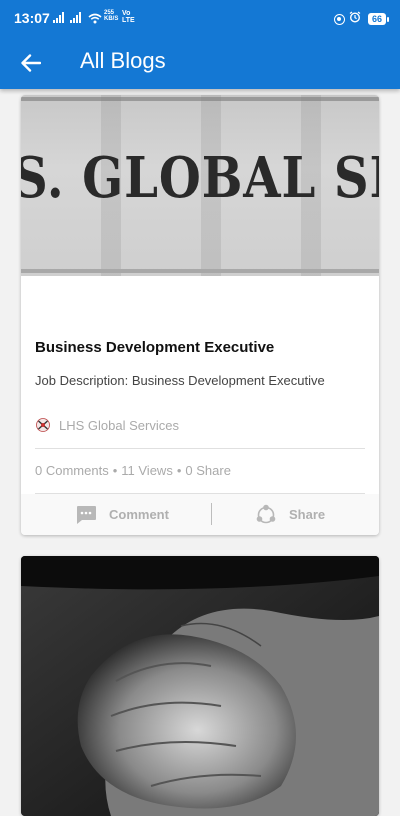 This screenshot has height=816, width=400. I want to click on share-count: 0 Share, so click(208, 470).